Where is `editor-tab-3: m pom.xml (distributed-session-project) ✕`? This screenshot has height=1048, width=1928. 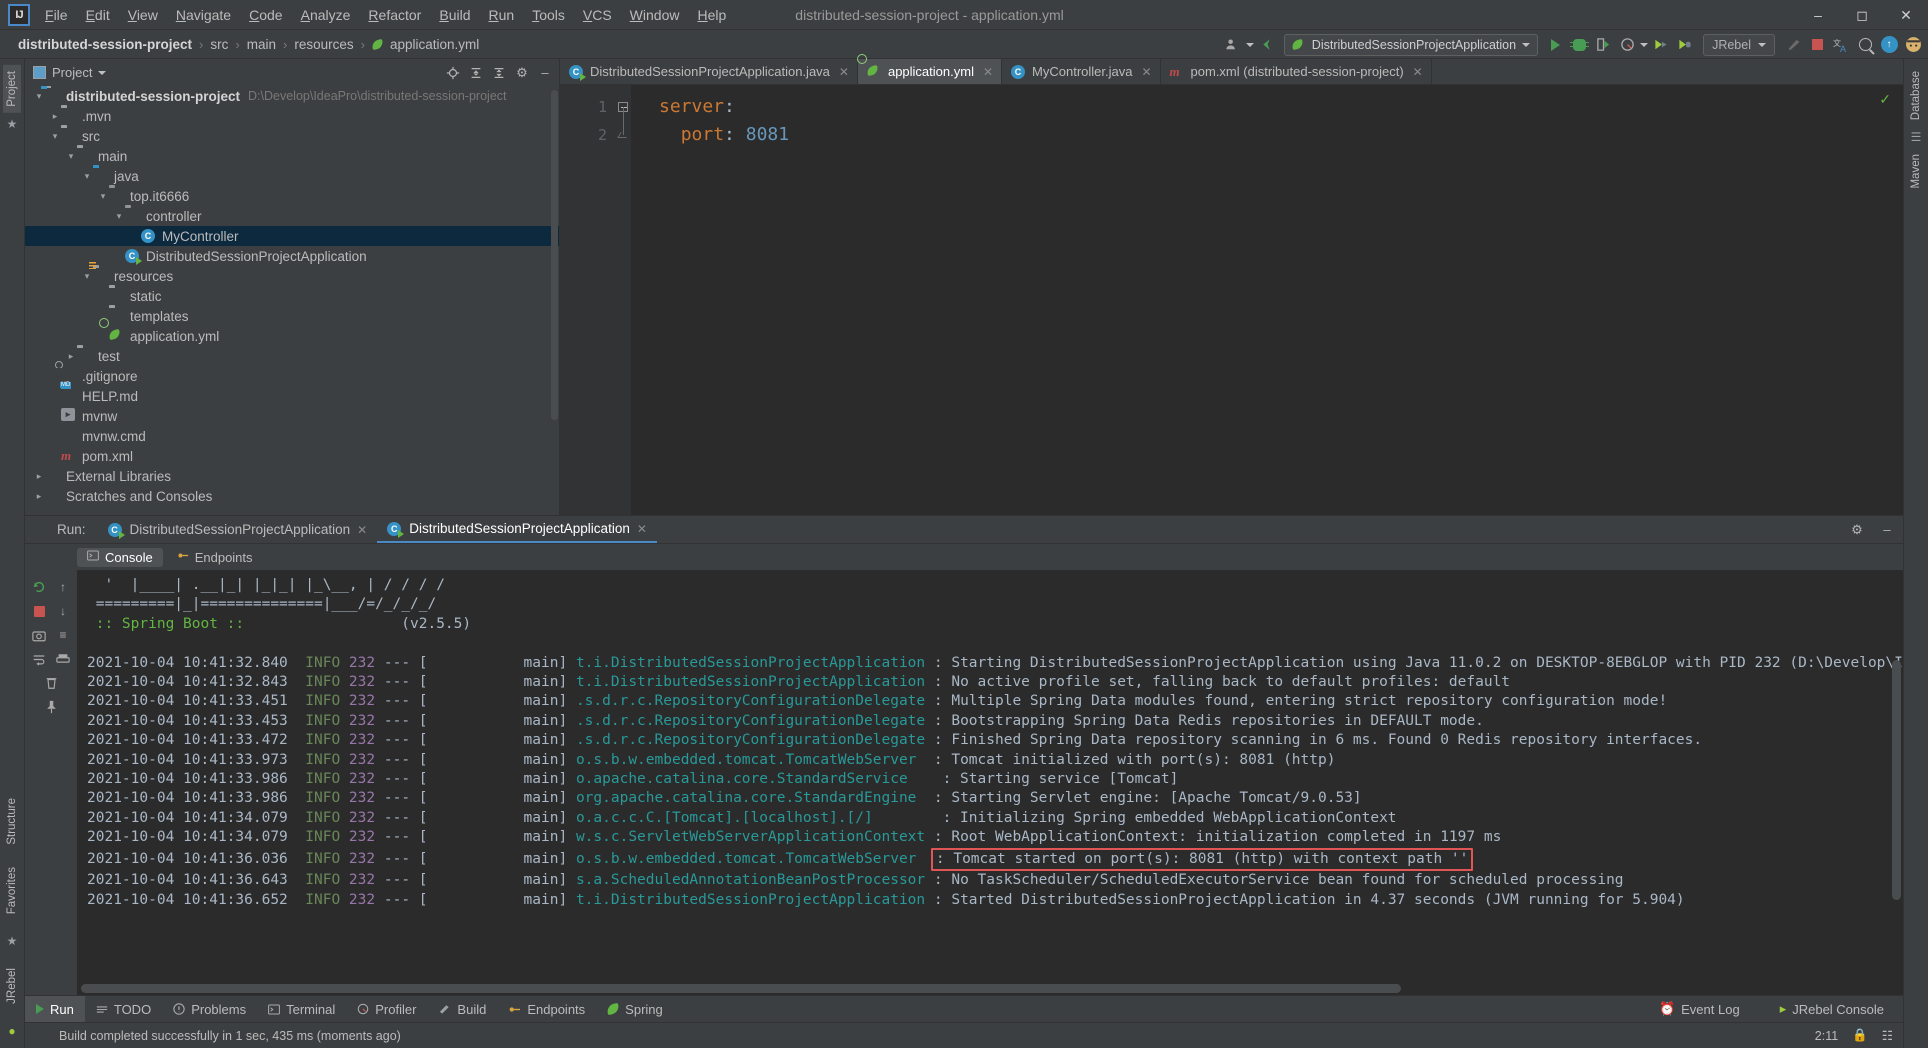 editor-tab-3: m pom.xml (distributed-session-project) ✕ is located at coordinates (1296, 71).